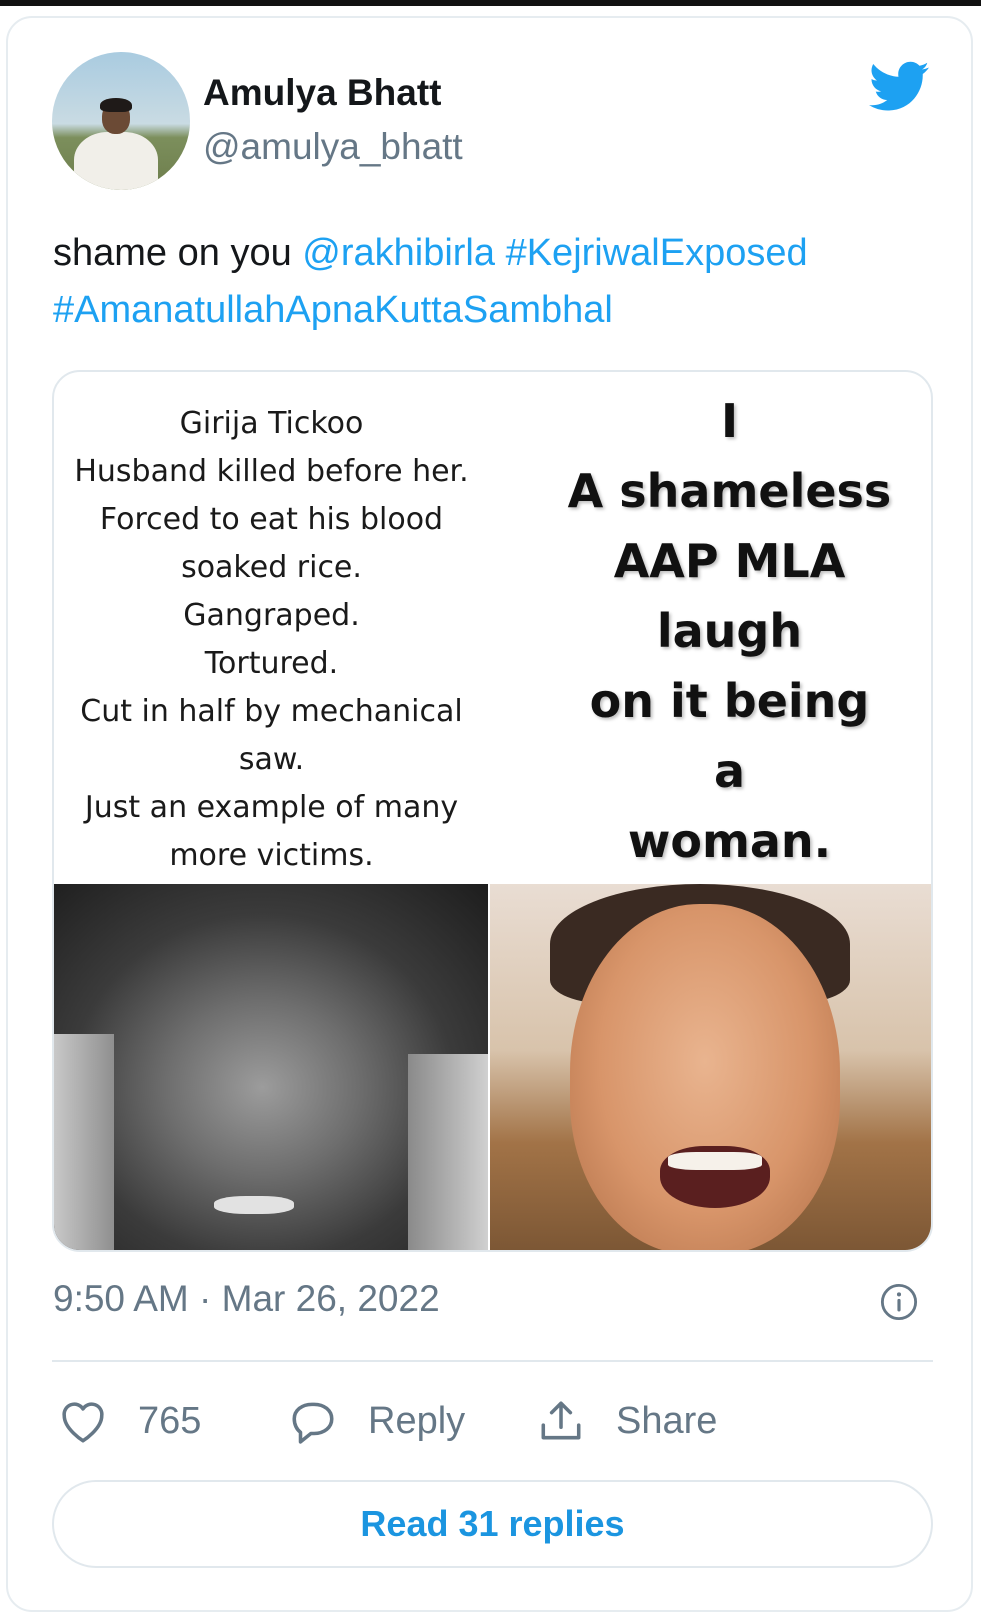 The width and height of the screenshot is (981, 1623). I want to click on reply-button: Reply, so click(376, 1421).